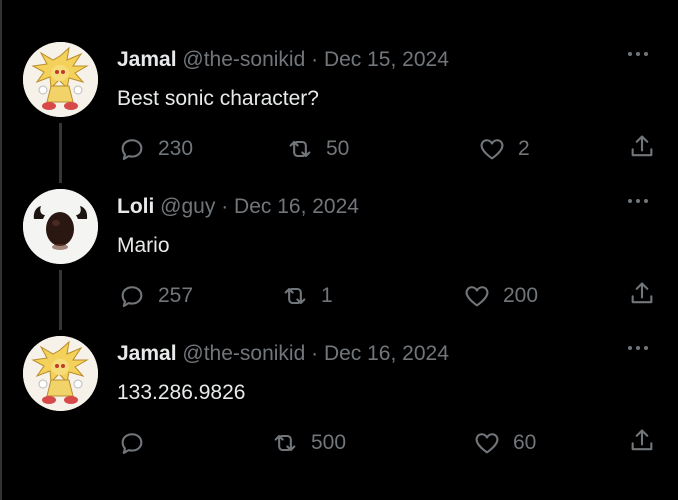 The width and height of the screenshot is (678, 500). What do you see at coordinates (504, 443) in the screenshot?
I see `like-button: 60` at bounding box center [504, 443].